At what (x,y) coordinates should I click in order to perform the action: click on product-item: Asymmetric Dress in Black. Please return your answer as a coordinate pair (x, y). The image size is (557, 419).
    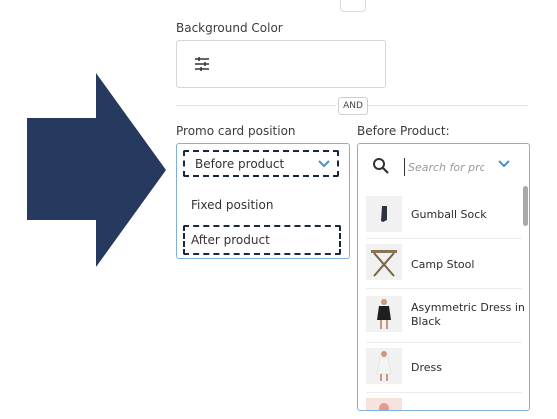
    Looking at the image, I should click on (445, 316).